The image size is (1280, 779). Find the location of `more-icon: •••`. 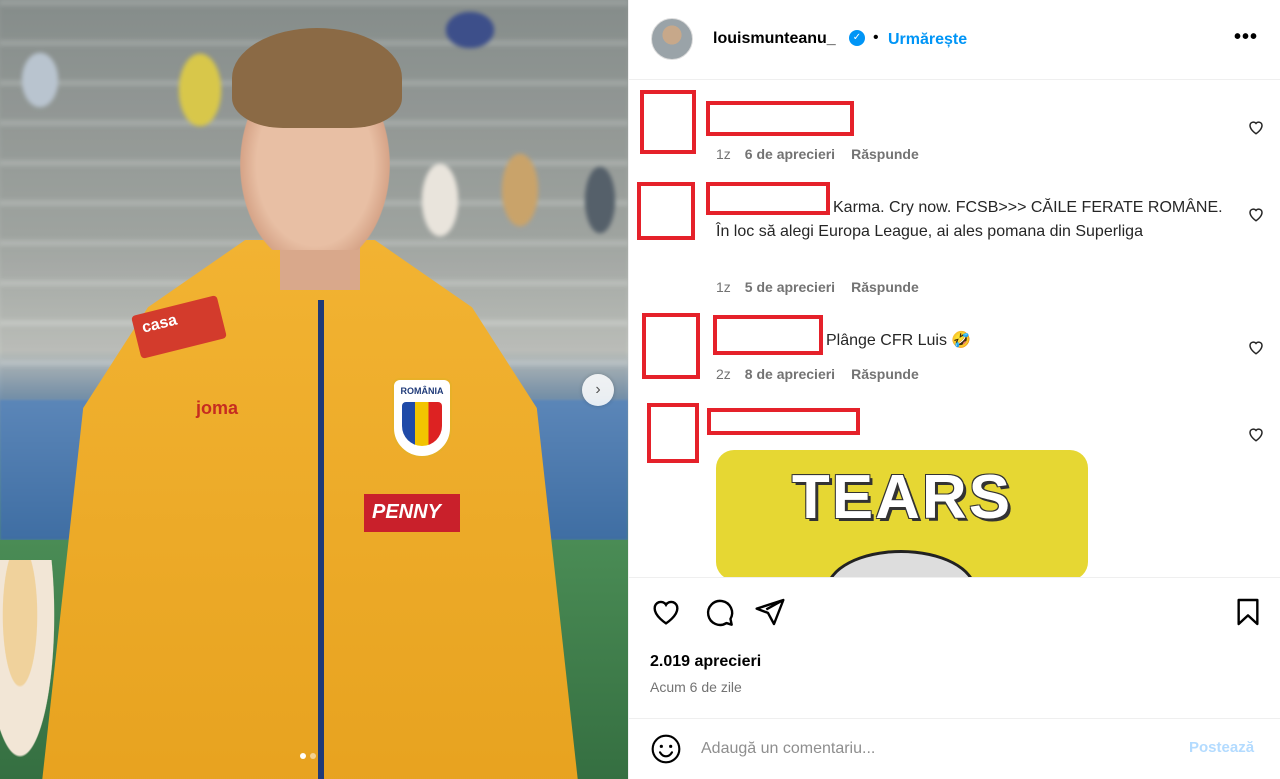

more-icon: ••• is located at coordinates (1246, 37).